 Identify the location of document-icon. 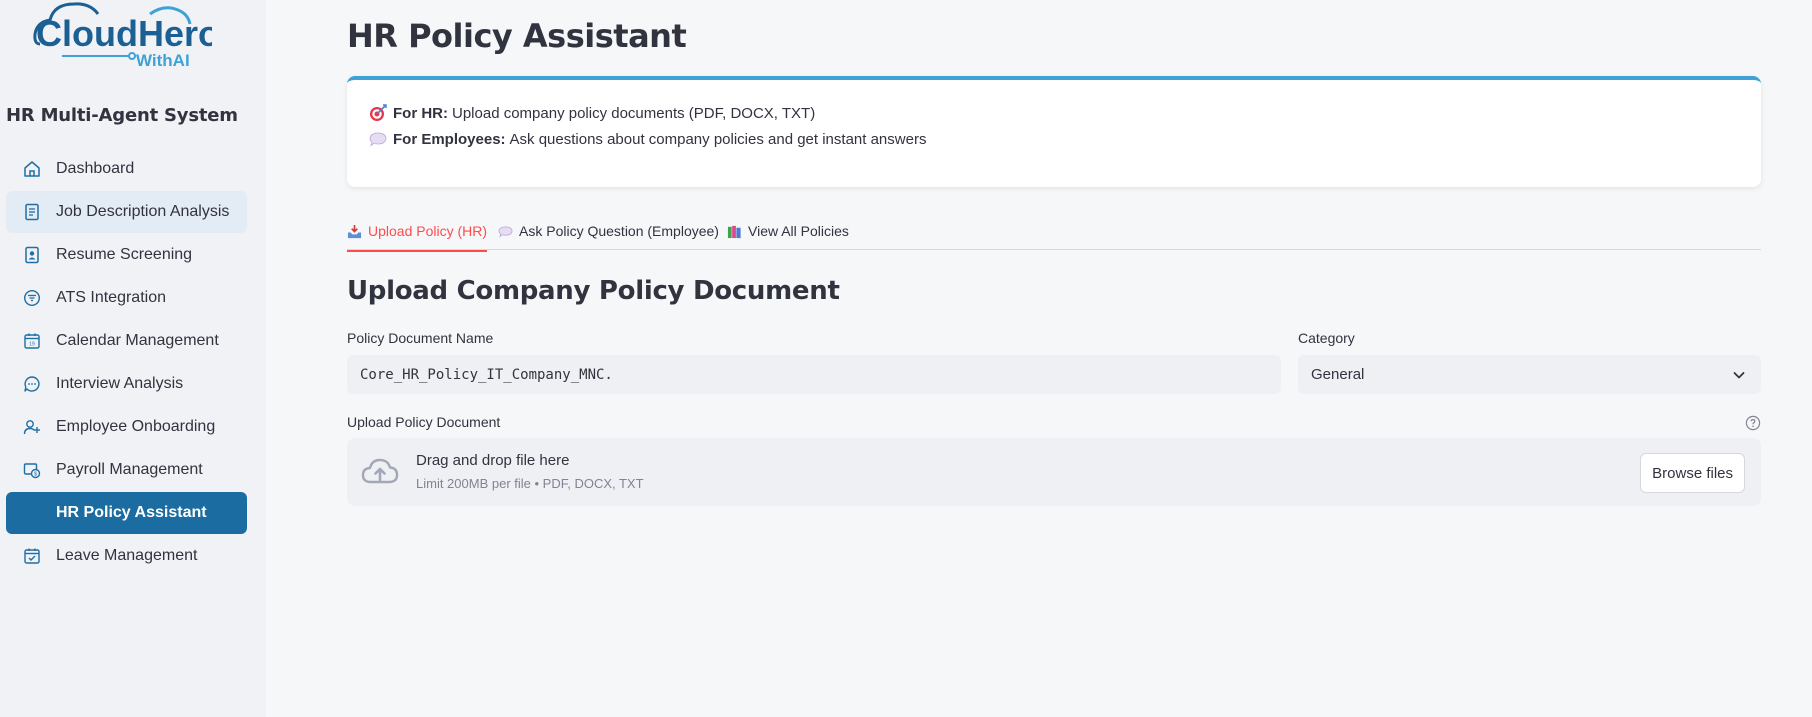
(32, 212).